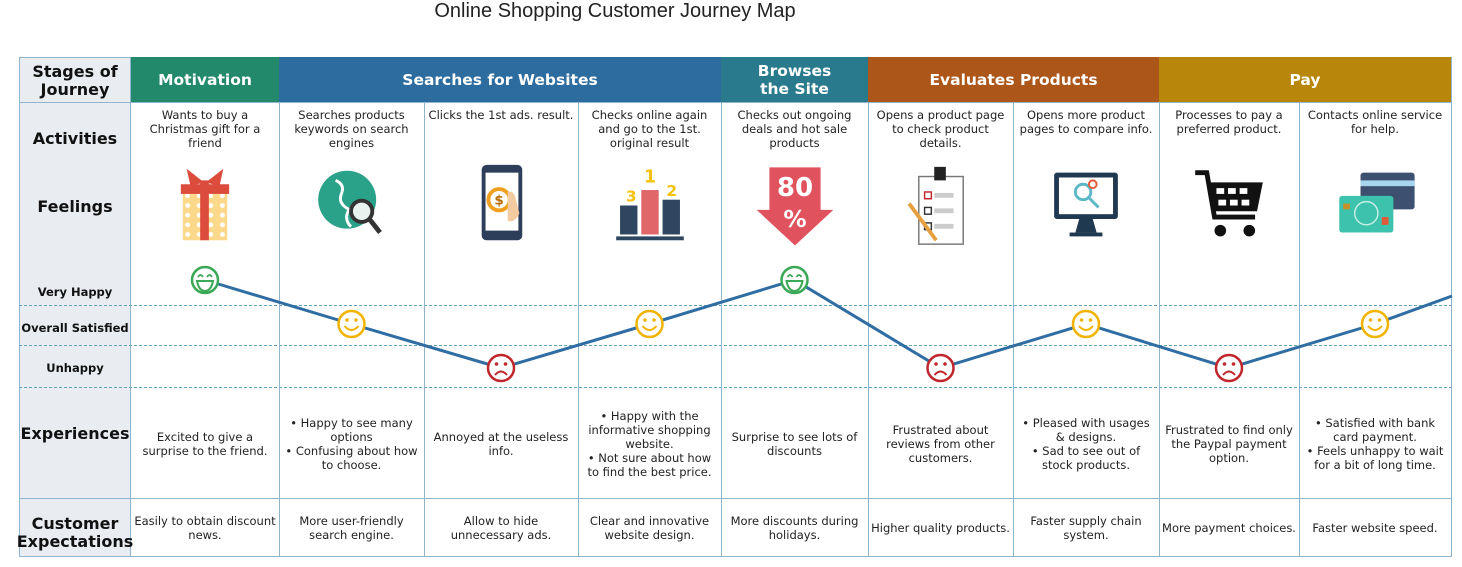 Image resolution: width=1462 pixels, height=567 pixels. Describe the element at coordinates (828, 324) in the screenshot. I see `feelings-line` at that location.